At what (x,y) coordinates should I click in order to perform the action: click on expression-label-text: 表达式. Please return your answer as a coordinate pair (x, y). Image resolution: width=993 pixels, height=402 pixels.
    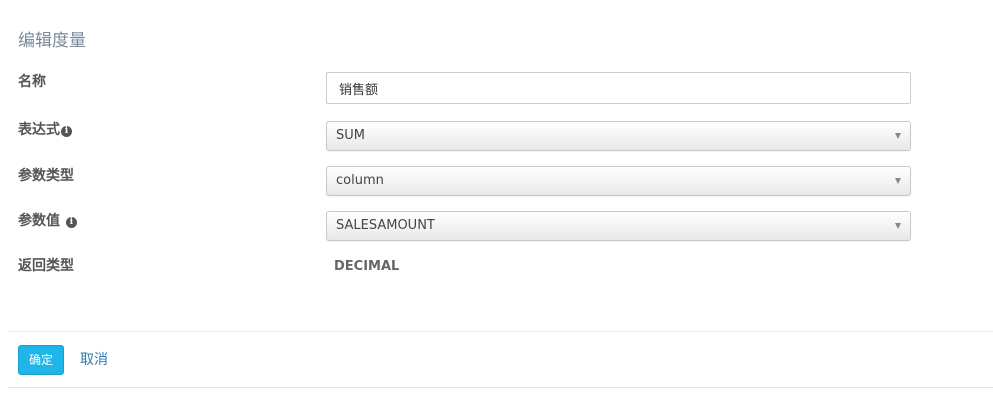
    Looking at the image, I should click on (39, 130).